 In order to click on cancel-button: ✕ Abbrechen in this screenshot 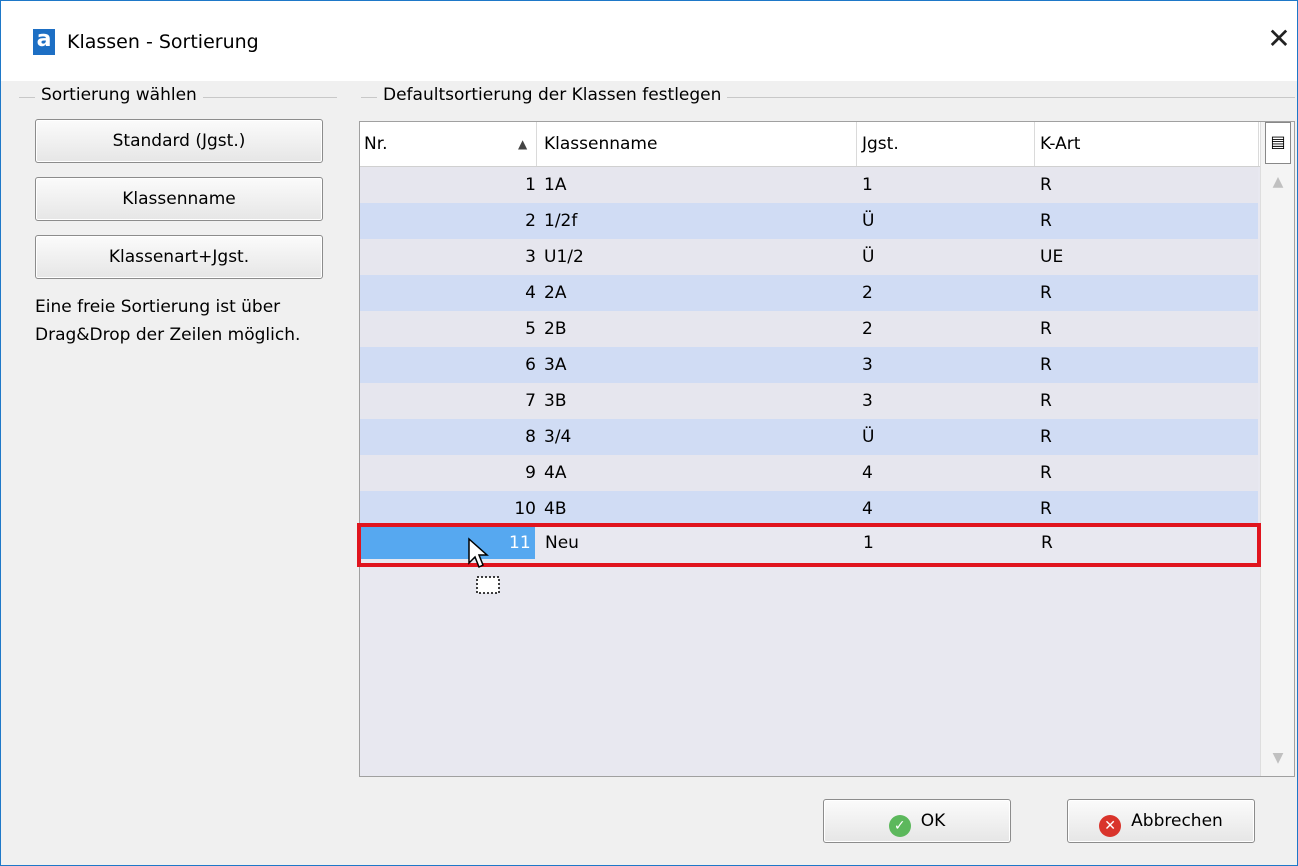, I will do `click(1161, 821)`.